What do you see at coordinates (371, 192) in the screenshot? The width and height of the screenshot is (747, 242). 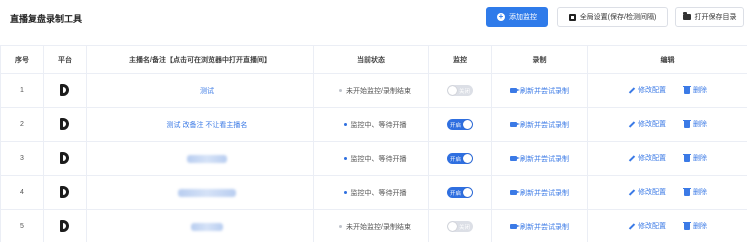 I see `status-cell: 监控中、等待开播` at bounding box center [371, 192].